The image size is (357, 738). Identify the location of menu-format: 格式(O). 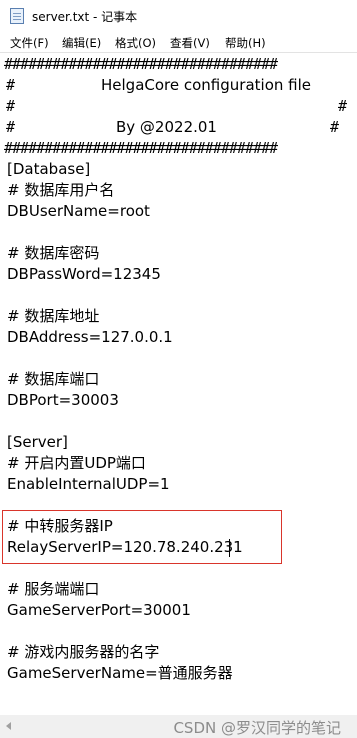
(135, 43).